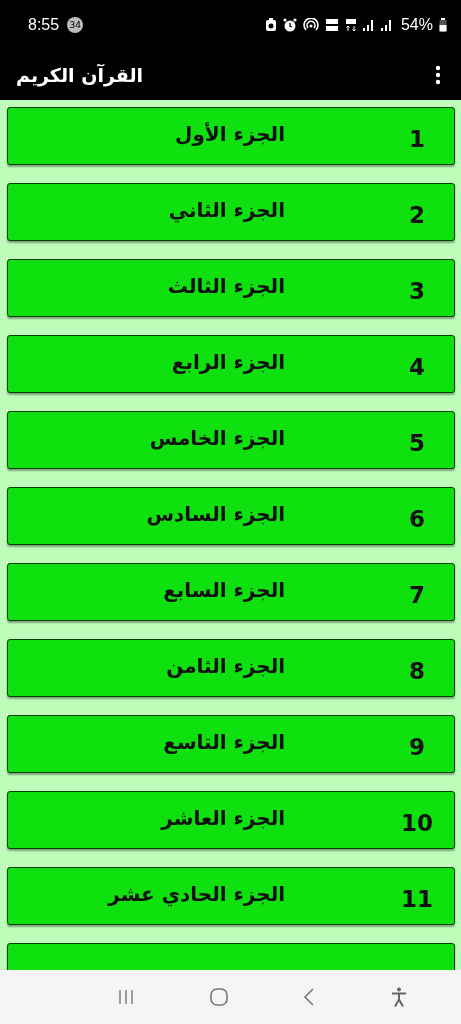  What do you see at coordinates (443, 25) in the screenshot?
I see `battery-icon` at bounding box center [443, 25].